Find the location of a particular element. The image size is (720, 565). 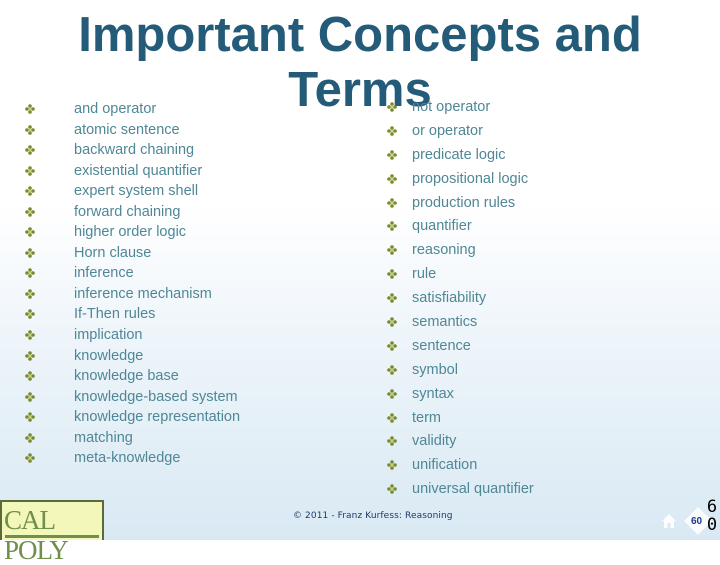

list-item-text: matching is located at coordinates (103, 437).